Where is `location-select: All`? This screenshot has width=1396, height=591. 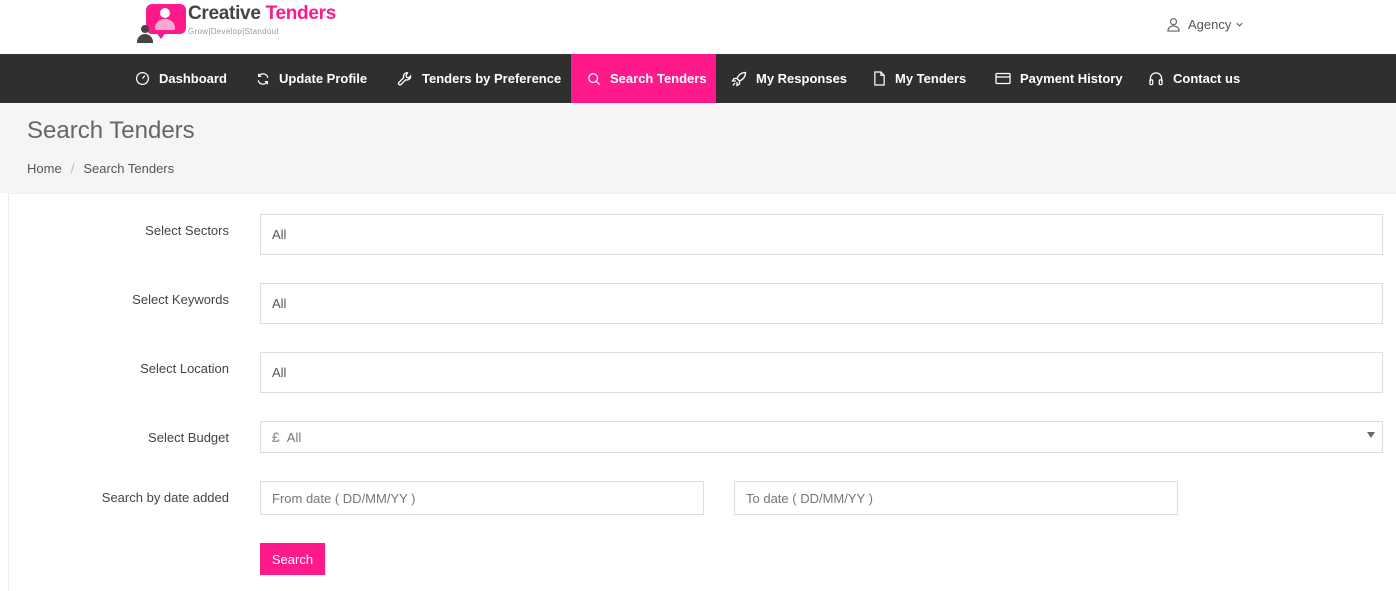 location-select: All is located at coordinates (821, 372).